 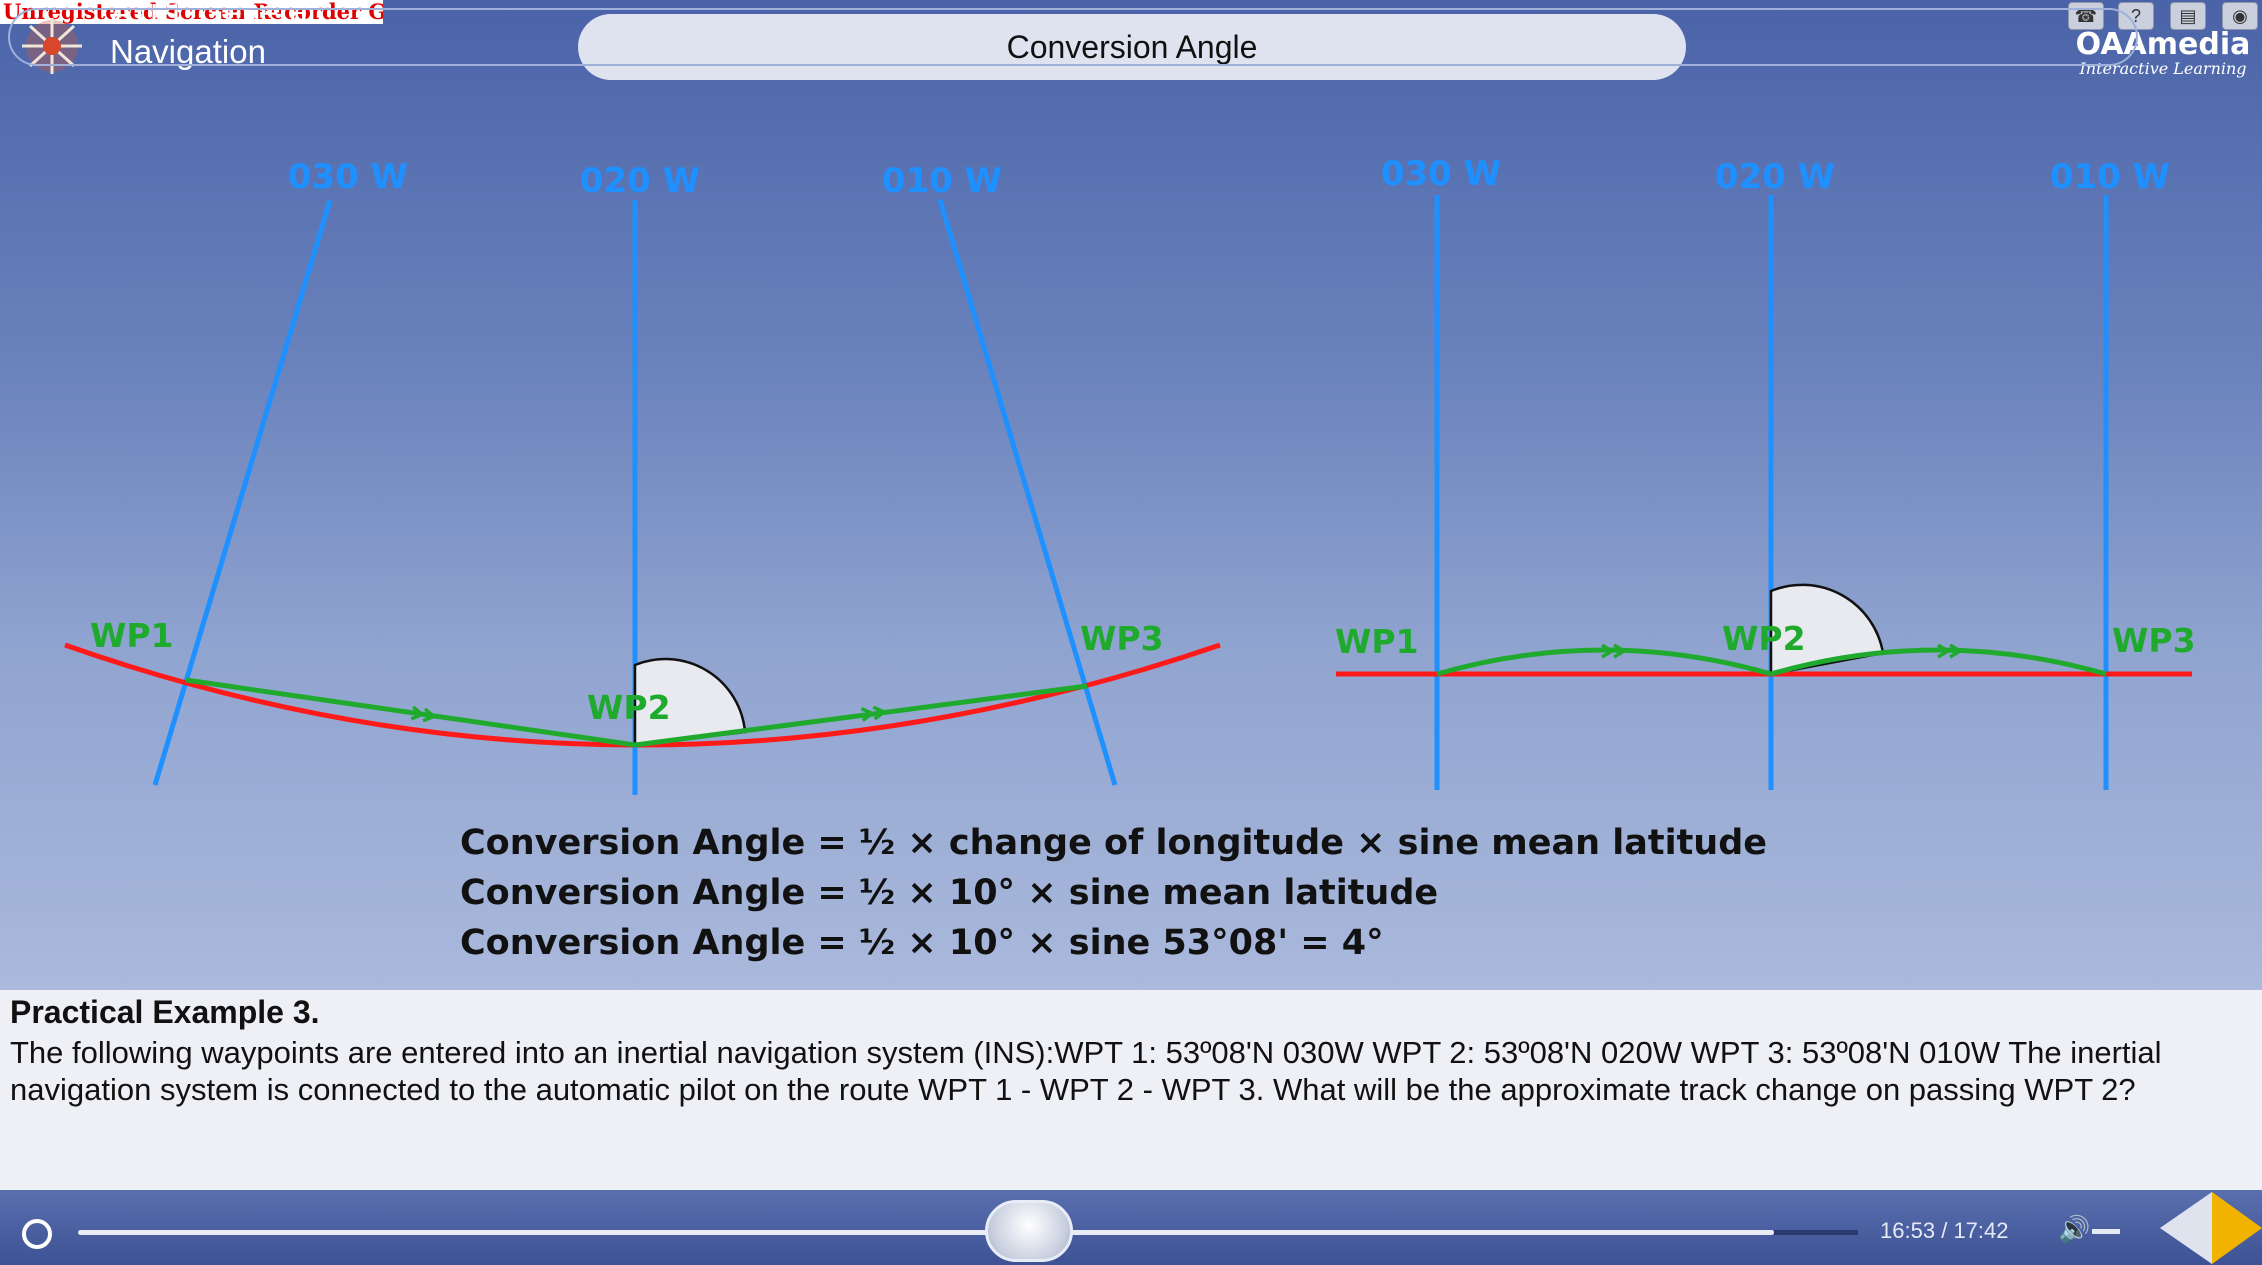 I want to click on time-display: 16:53 / 17:42, so click(x=1944, y=1231).